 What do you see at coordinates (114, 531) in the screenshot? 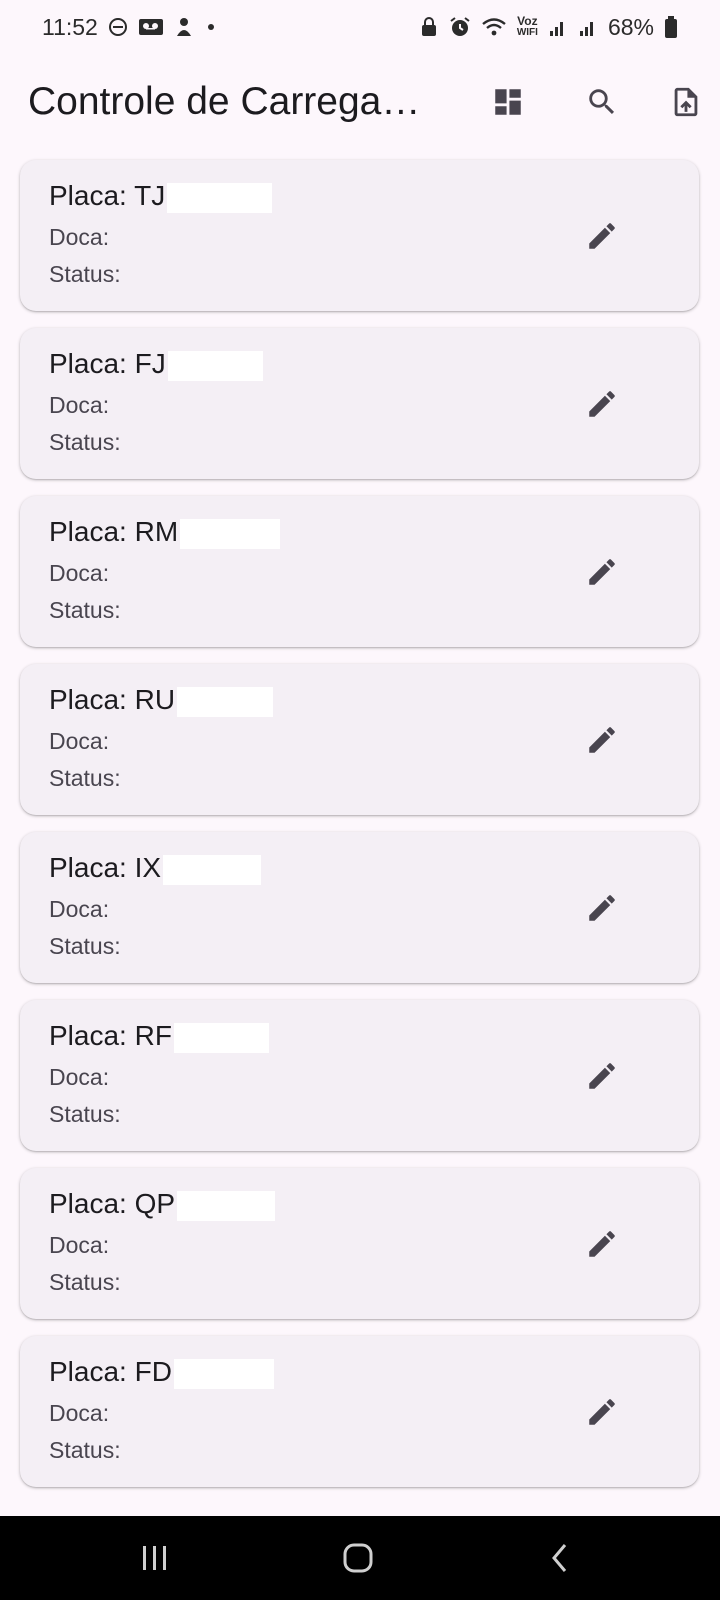
I see `plate-value: Placa: RM` at bounding box center [114, 531].